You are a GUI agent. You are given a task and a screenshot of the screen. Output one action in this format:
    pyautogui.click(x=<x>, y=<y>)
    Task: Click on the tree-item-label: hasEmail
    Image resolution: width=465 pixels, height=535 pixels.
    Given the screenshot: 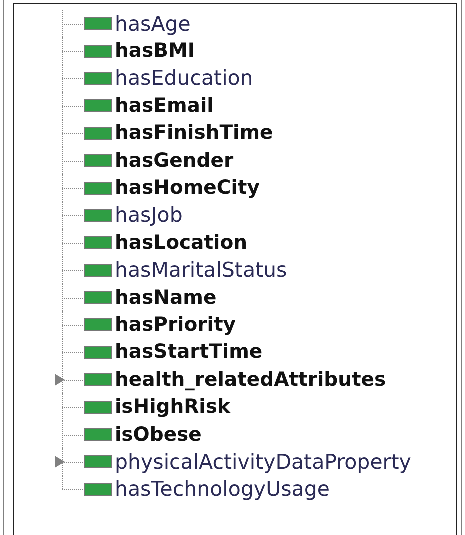 What is the action you would take?
    pyautogui.click(x=164, y=106)
    